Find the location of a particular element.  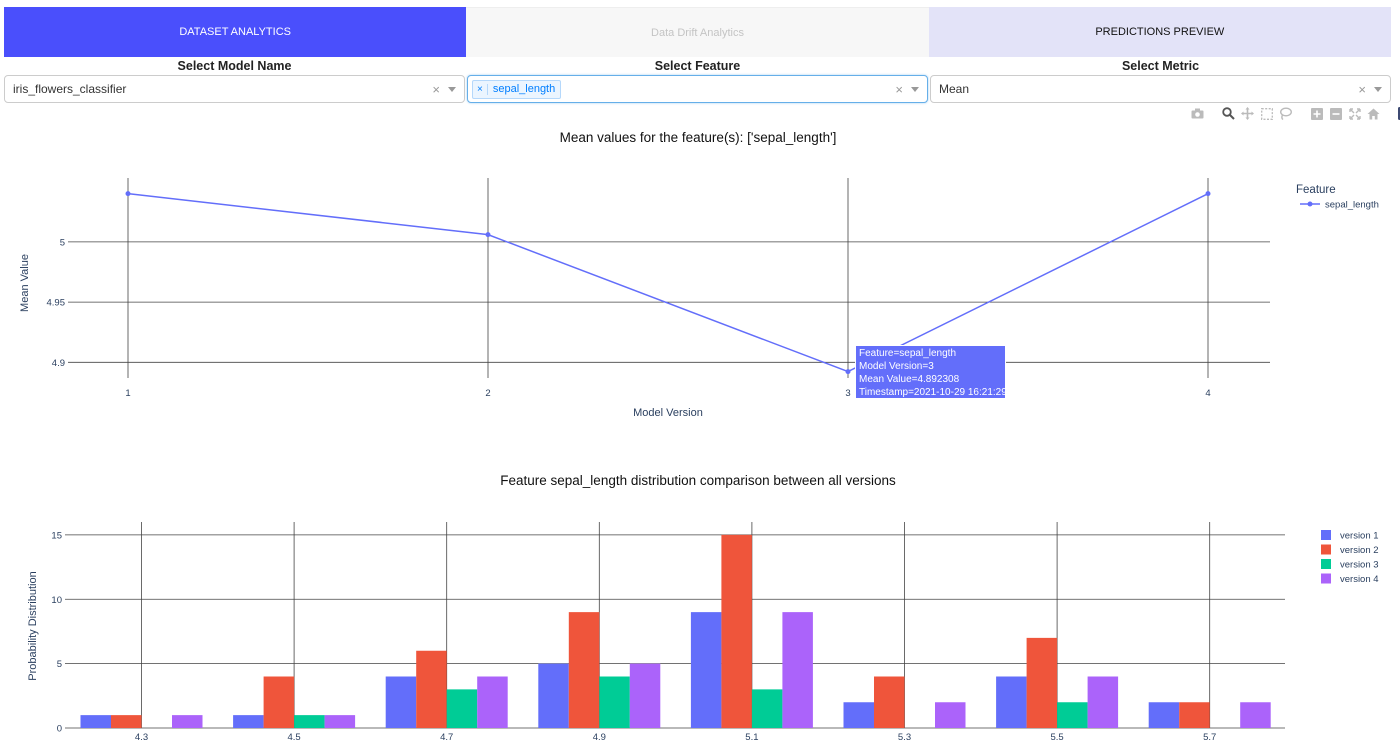

feature-tags: × sepal_length is located at coordinates (683, 89).